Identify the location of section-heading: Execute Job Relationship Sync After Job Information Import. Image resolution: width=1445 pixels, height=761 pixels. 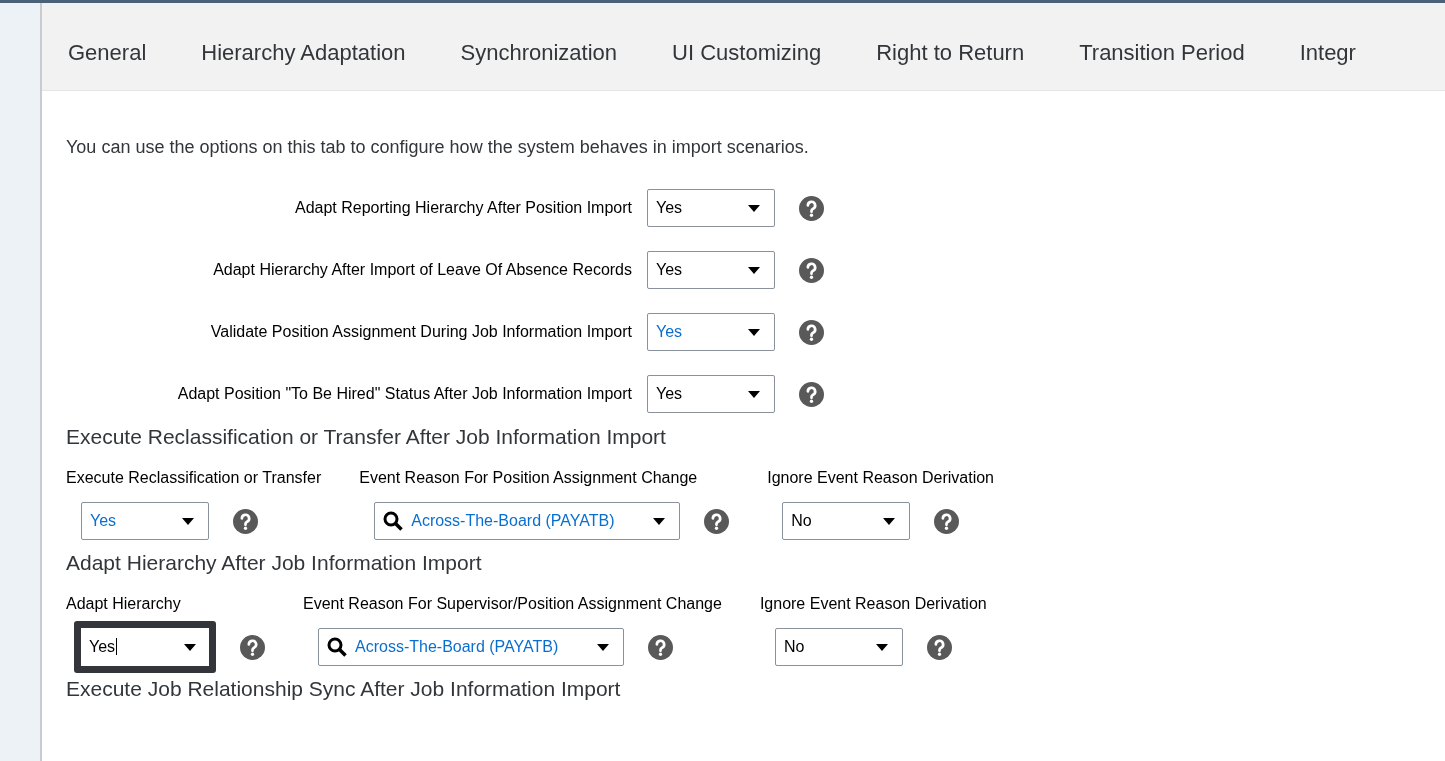
(344, 689).